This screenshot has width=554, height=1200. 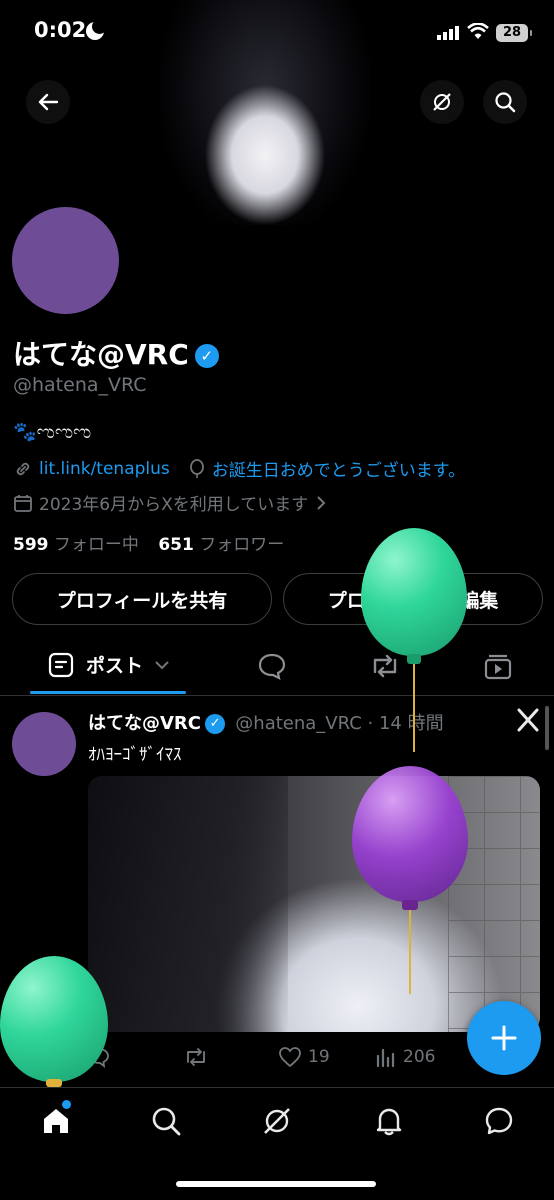 I want to click on status-time: 0:02, so click(x=60, y=30).